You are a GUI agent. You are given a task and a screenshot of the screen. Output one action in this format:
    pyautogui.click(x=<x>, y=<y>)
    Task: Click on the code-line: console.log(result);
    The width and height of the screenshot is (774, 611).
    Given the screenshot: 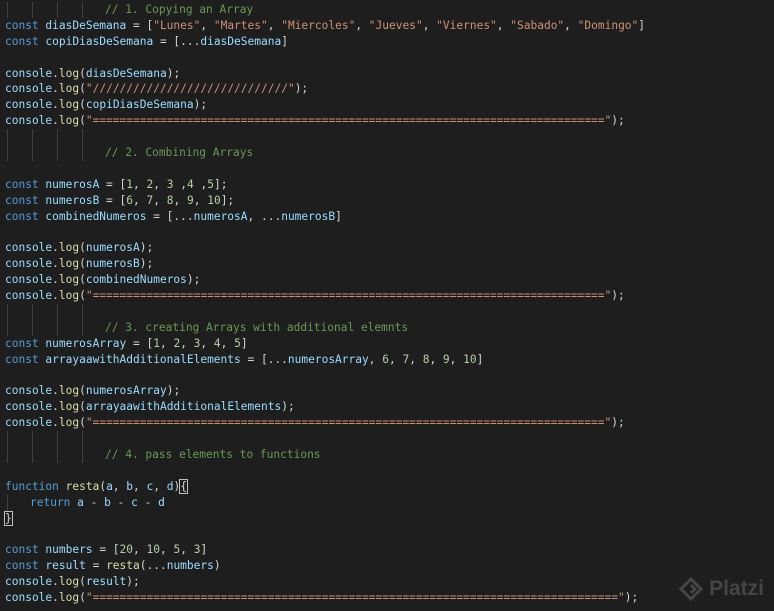 What is the action you would take?
    pyautogui.click(x=387, y=582)
    